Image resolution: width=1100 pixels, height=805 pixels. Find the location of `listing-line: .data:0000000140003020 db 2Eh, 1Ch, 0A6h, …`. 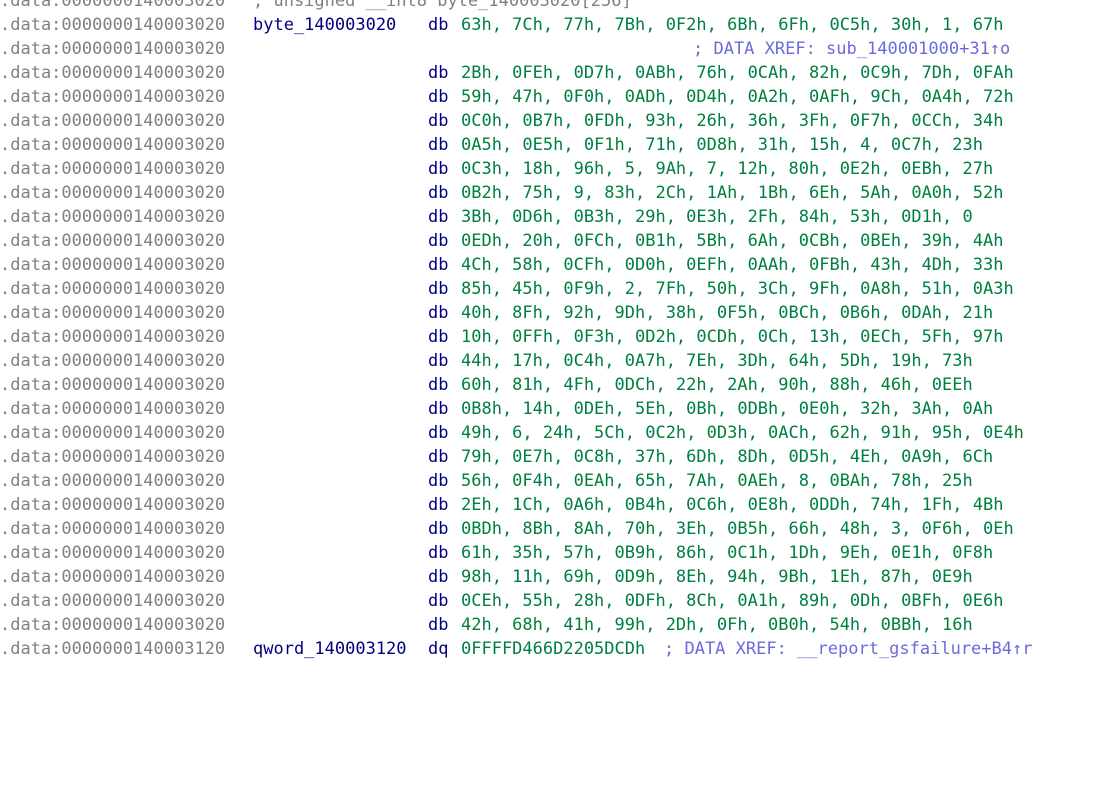

listing-line: .data:0000000140003020 db 2Eh, 1Ch, 0A6h, … is located at coordinates (550, 505).